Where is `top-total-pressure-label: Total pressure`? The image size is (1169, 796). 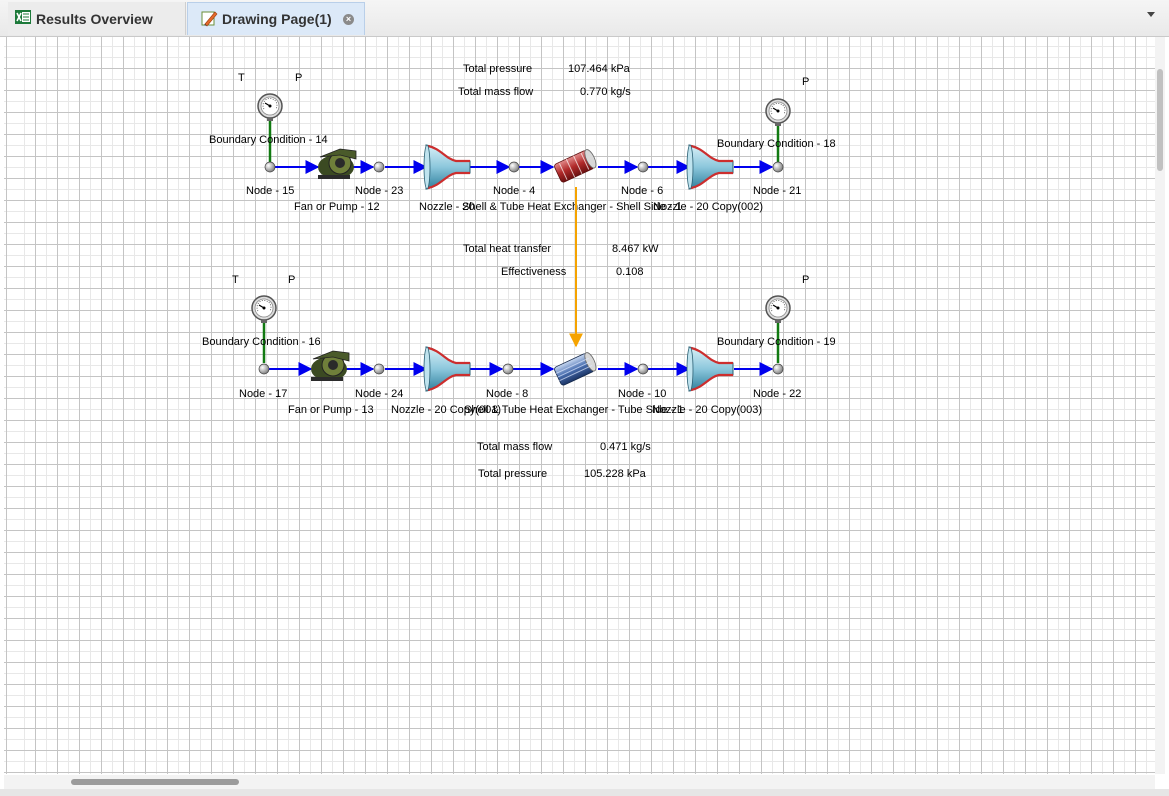
top-total-pressure-label: Total pressure is located at coordinates (497, 69).